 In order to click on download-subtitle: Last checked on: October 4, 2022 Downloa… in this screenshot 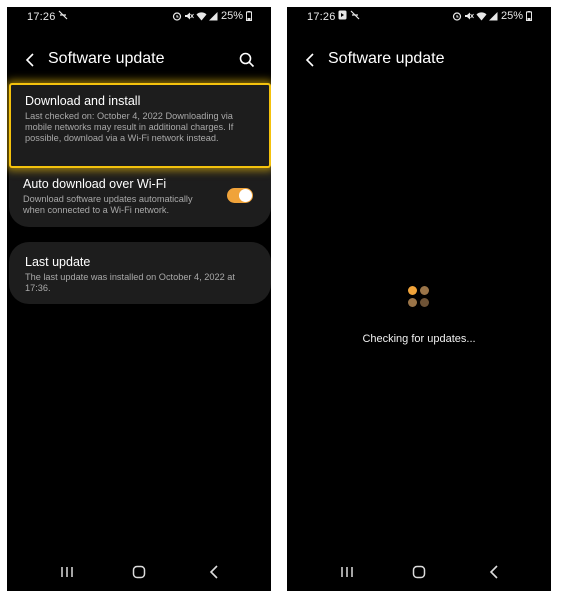, I will do `click(129, 127)`.